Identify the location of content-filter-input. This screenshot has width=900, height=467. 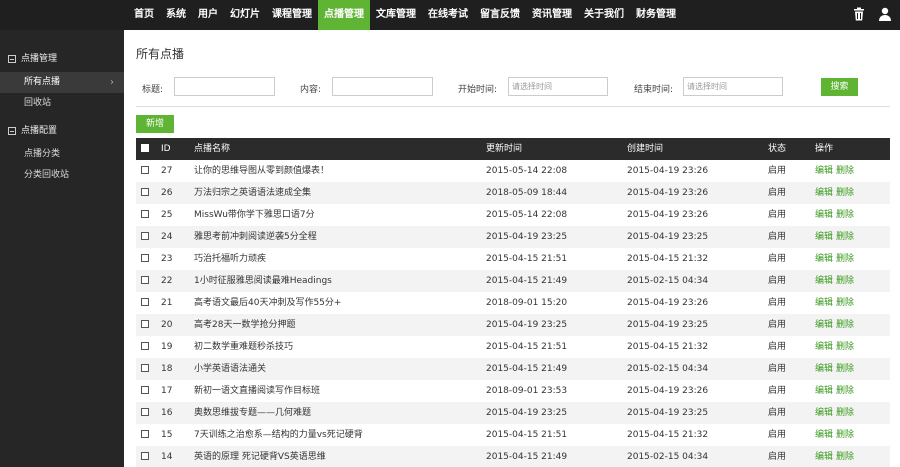
(382, 86).